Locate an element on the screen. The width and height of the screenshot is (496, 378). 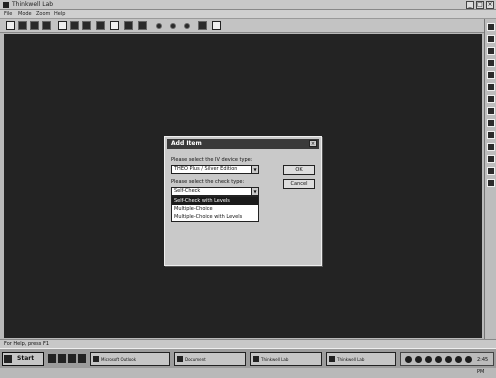
print-icon is located at coordinates (46, 25).